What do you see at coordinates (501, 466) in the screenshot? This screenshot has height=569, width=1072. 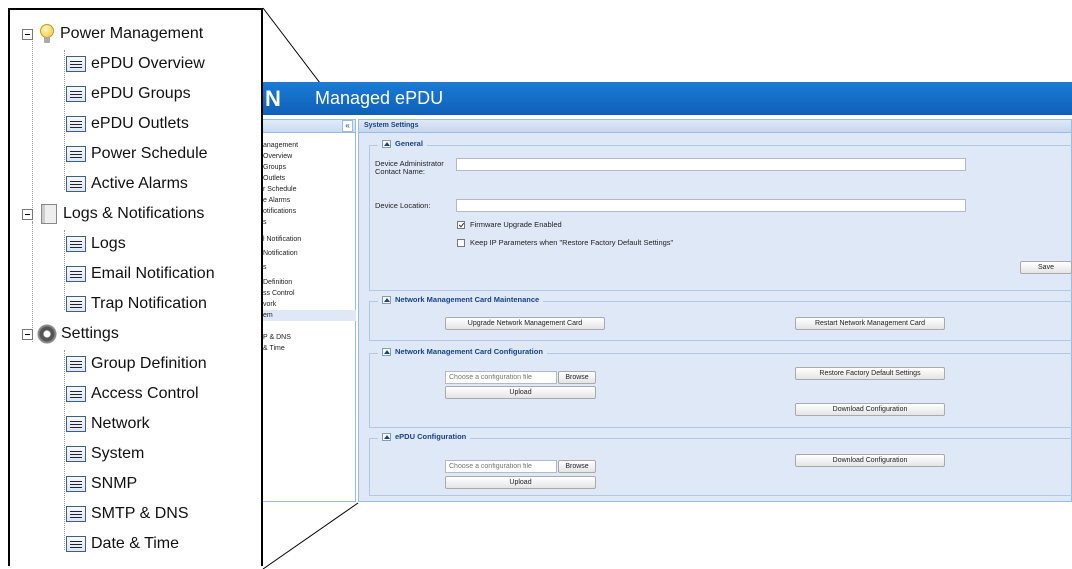 I see `epdu-config-file-input` at bounding box center [501, 466].